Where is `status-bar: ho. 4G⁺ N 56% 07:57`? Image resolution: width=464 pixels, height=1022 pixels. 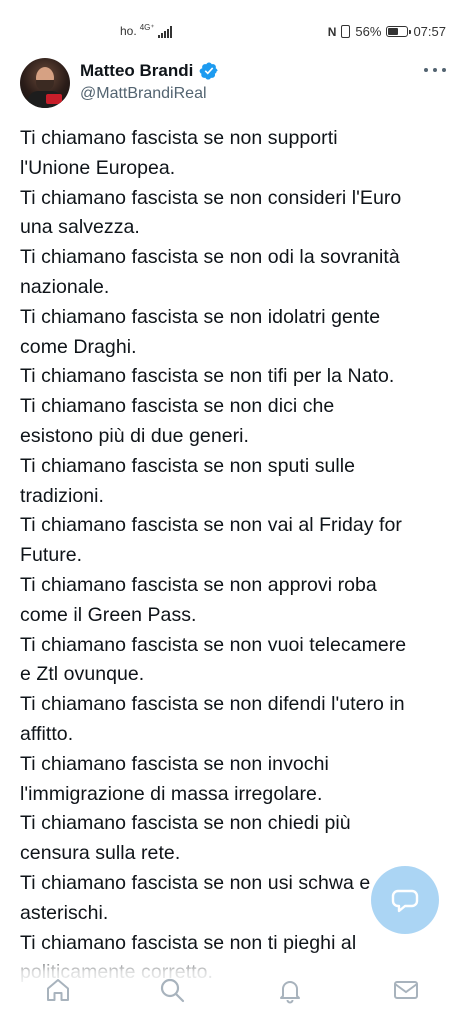
status-bar: ho. 4G⁺ N 56% 07:57 is located at coordinates (232, 32).